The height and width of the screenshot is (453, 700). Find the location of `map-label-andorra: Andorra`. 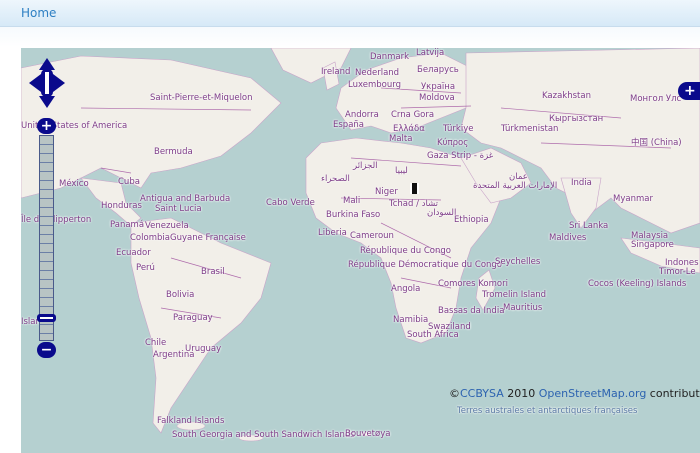

map-label-andorra: Andorra is located at coordinates (362, 115).